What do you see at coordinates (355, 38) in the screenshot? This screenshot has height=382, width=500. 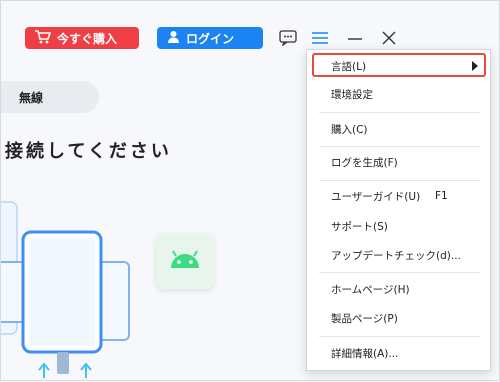 I see `minimize-icon` at bounding box center [355, 38].